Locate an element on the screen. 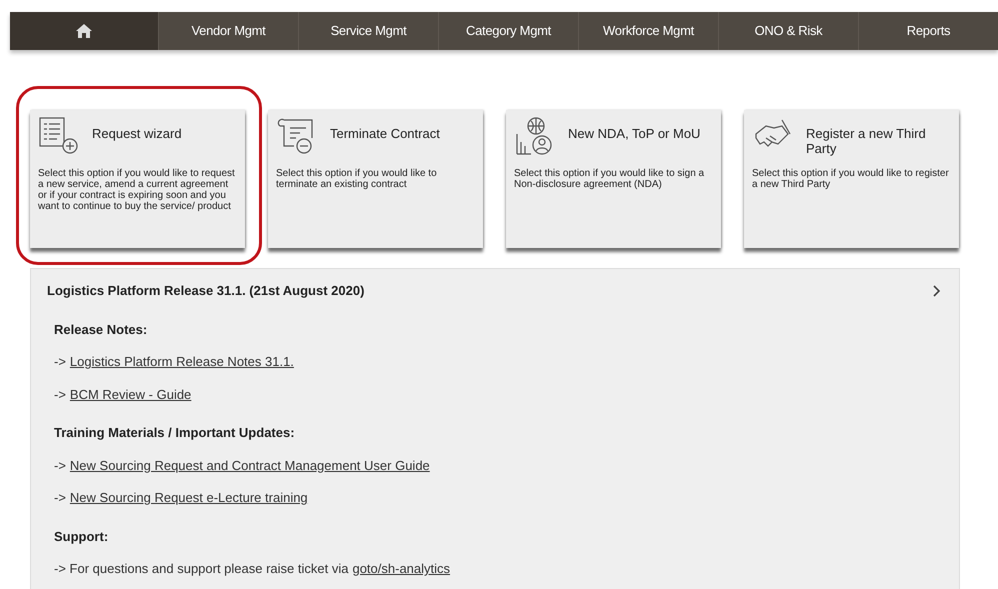 This screenshot has width=998, height=589. link: New Sourcing Request and Contract Management User Guide is located at coordinates (250, 465).